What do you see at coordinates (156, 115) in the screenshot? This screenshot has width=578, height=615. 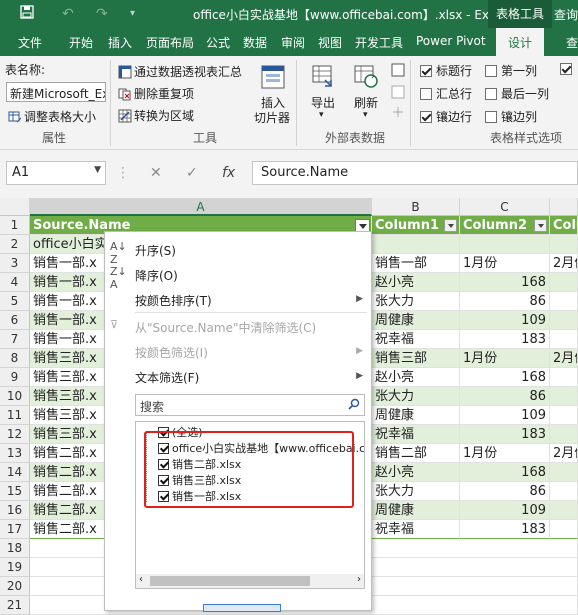 I see `convert-to-range-button: 转换为区域` at bounding box center [156, 115].